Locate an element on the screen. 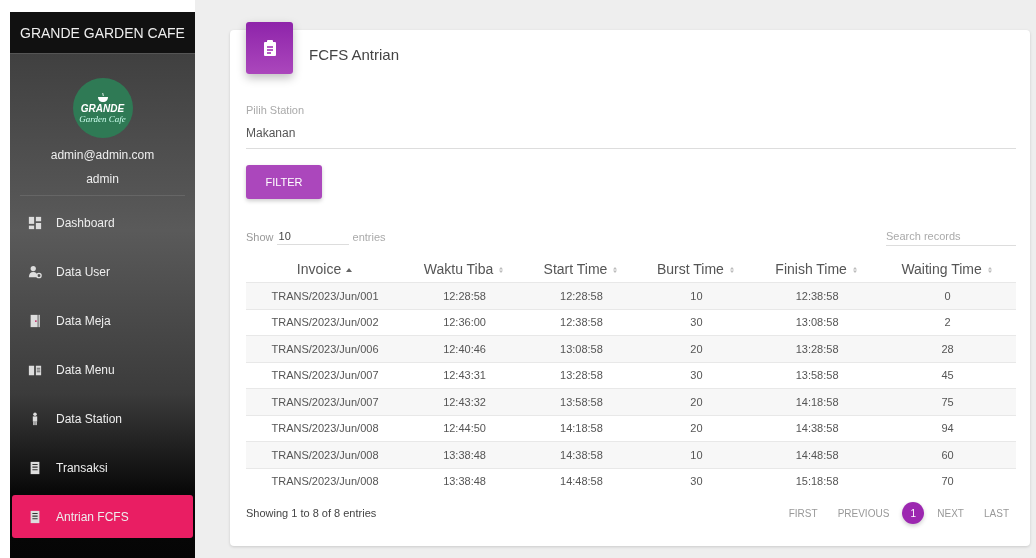 Image resolution: width=1036 pixels, height=558 pixels. station-select: Makanan is located at coordinates (631, 132).